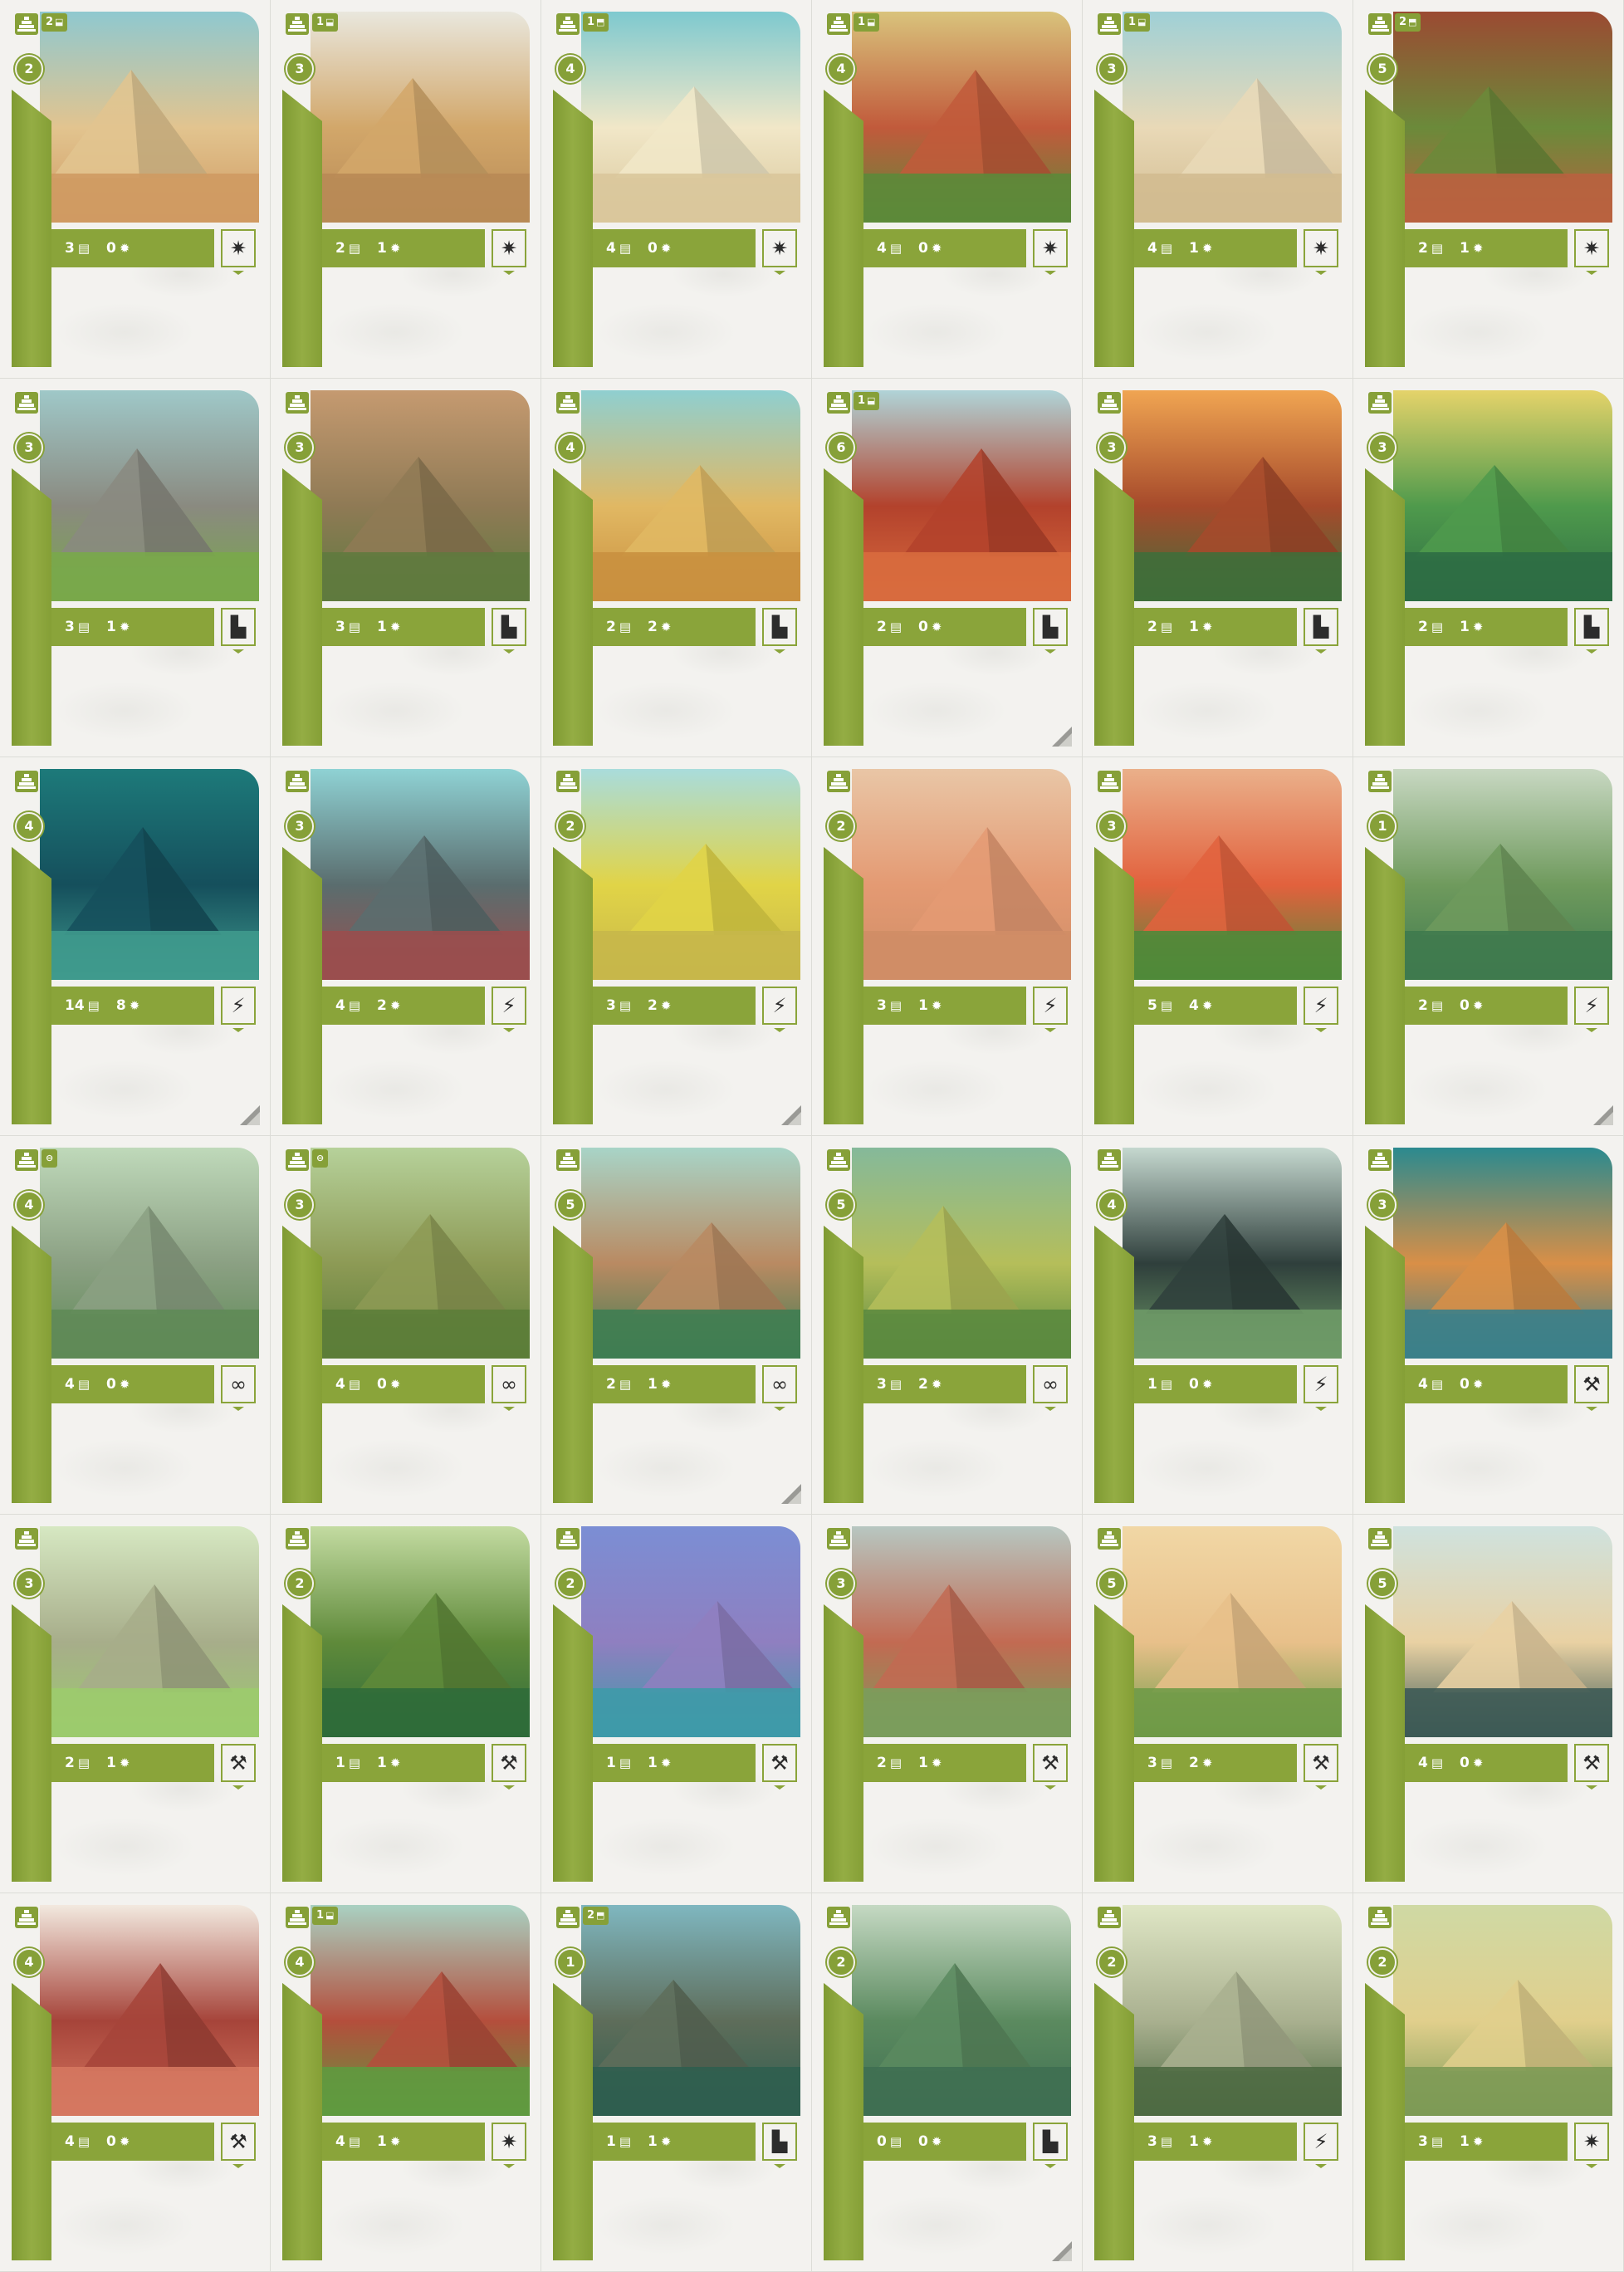 The image size is (1624, 2272). I want to click on monument-card: 4 1 ⬒ 4 ▤ 0 ✹ ✷, so click(676, 189).